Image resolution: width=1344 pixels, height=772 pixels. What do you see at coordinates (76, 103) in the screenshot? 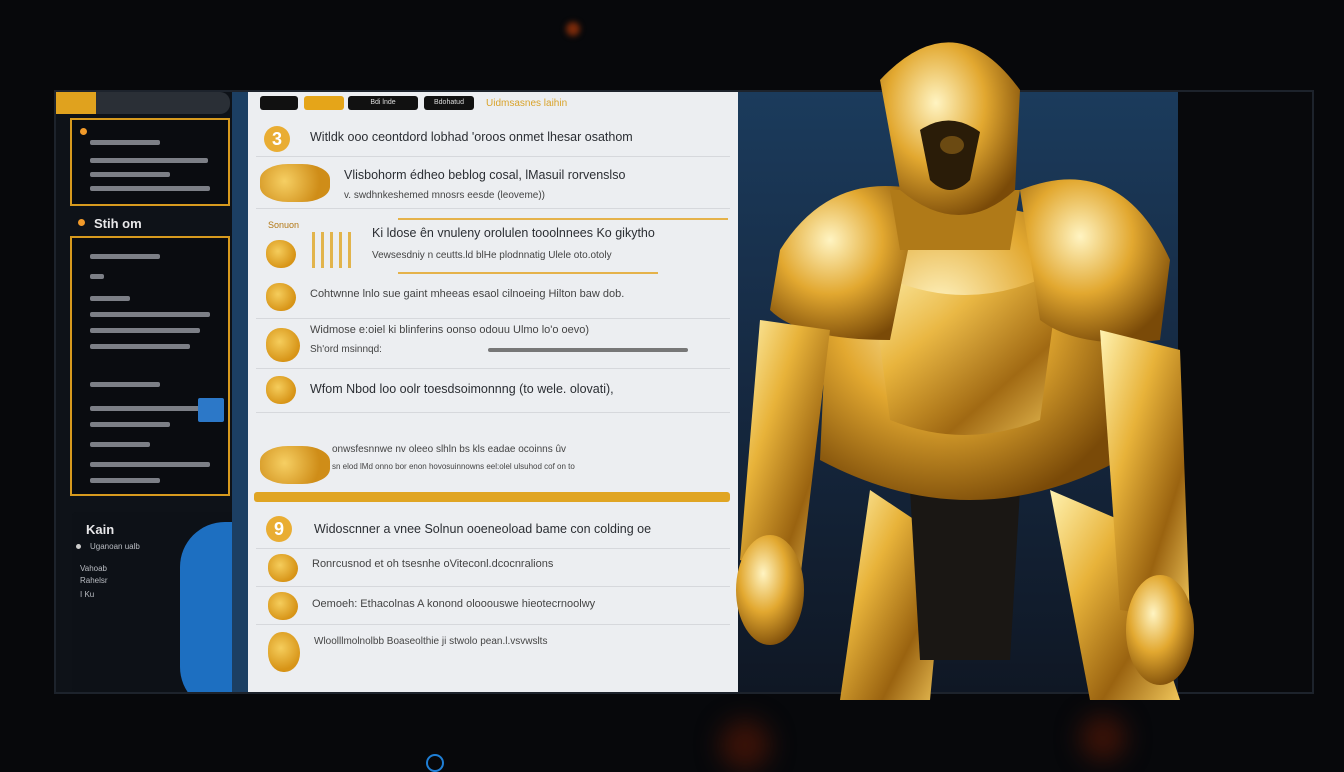
I see `sidebar-topbar-accent` at bounding box center [76, 103].